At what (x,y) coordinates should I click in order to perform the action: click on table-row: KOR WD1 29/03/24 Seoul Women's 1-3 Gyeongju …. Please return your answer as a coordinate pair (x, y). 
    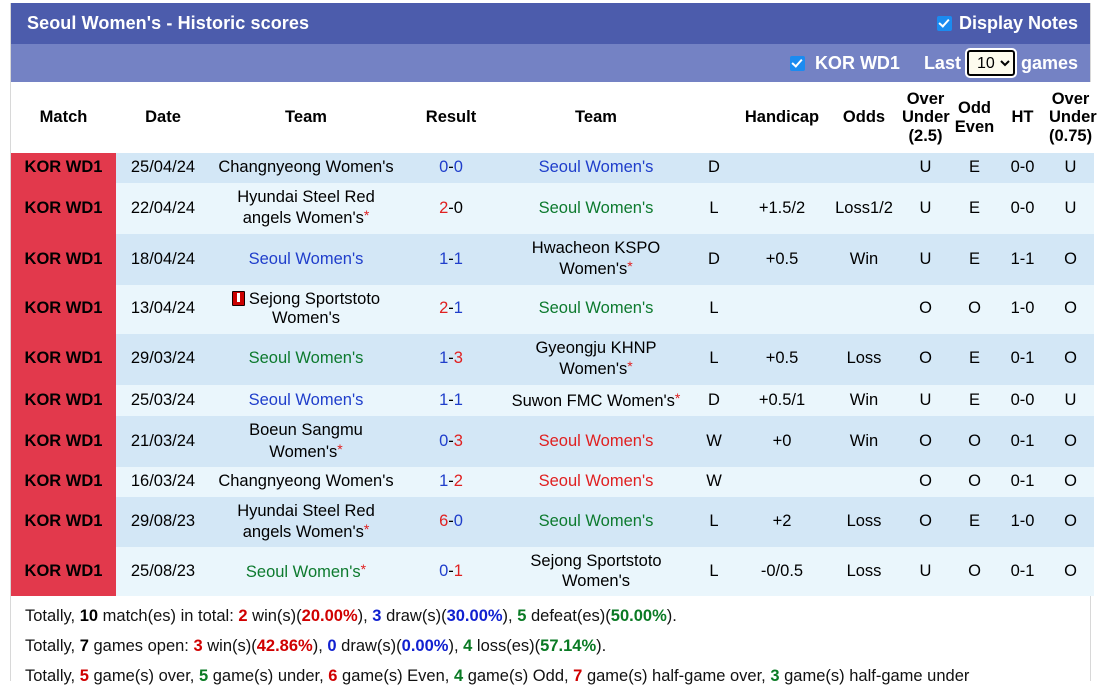
    Looking at the image, I should click on (552, 359).